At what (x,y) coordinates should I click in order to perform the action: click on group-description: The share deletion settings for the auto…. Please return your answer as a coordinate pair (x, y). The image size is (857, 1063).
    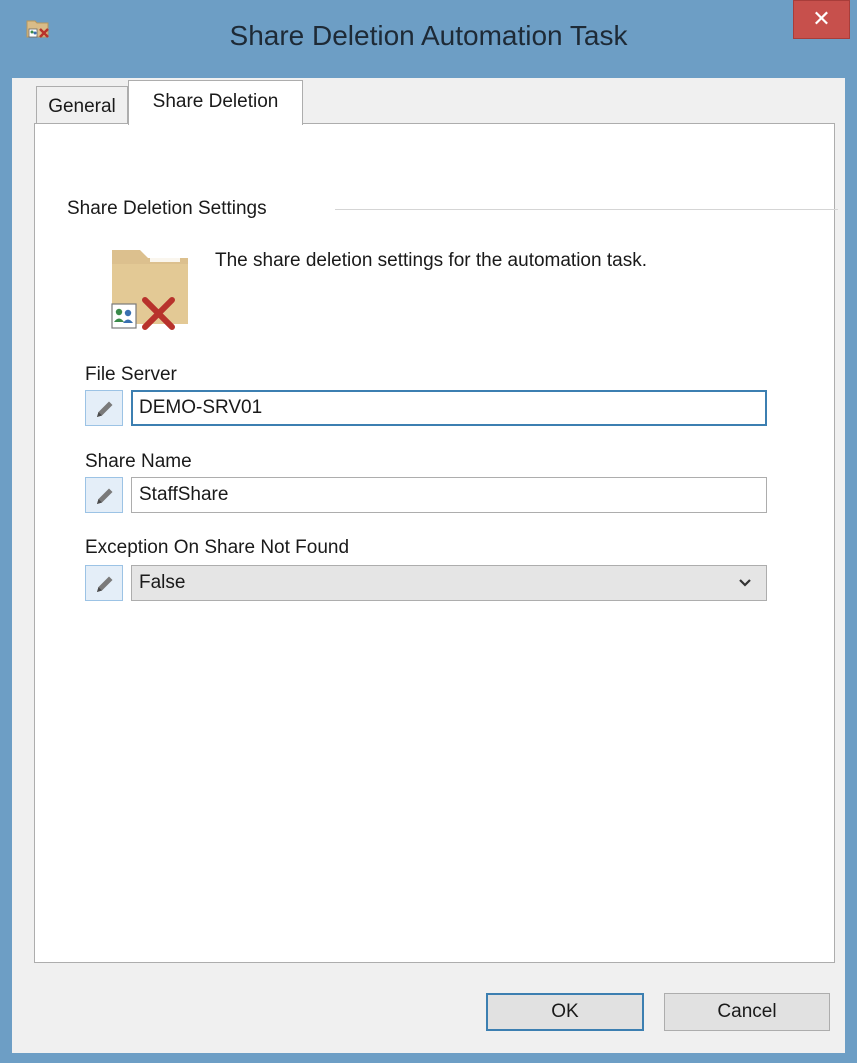
    Looking at the image, I should click on (431, 260).